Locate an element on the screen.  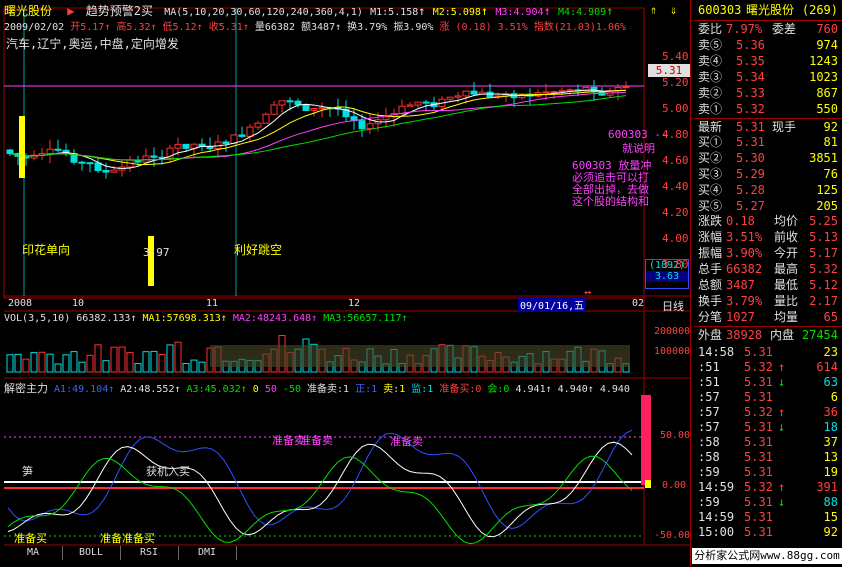
bid-volume: 205 is located at coordinates (827, 206).